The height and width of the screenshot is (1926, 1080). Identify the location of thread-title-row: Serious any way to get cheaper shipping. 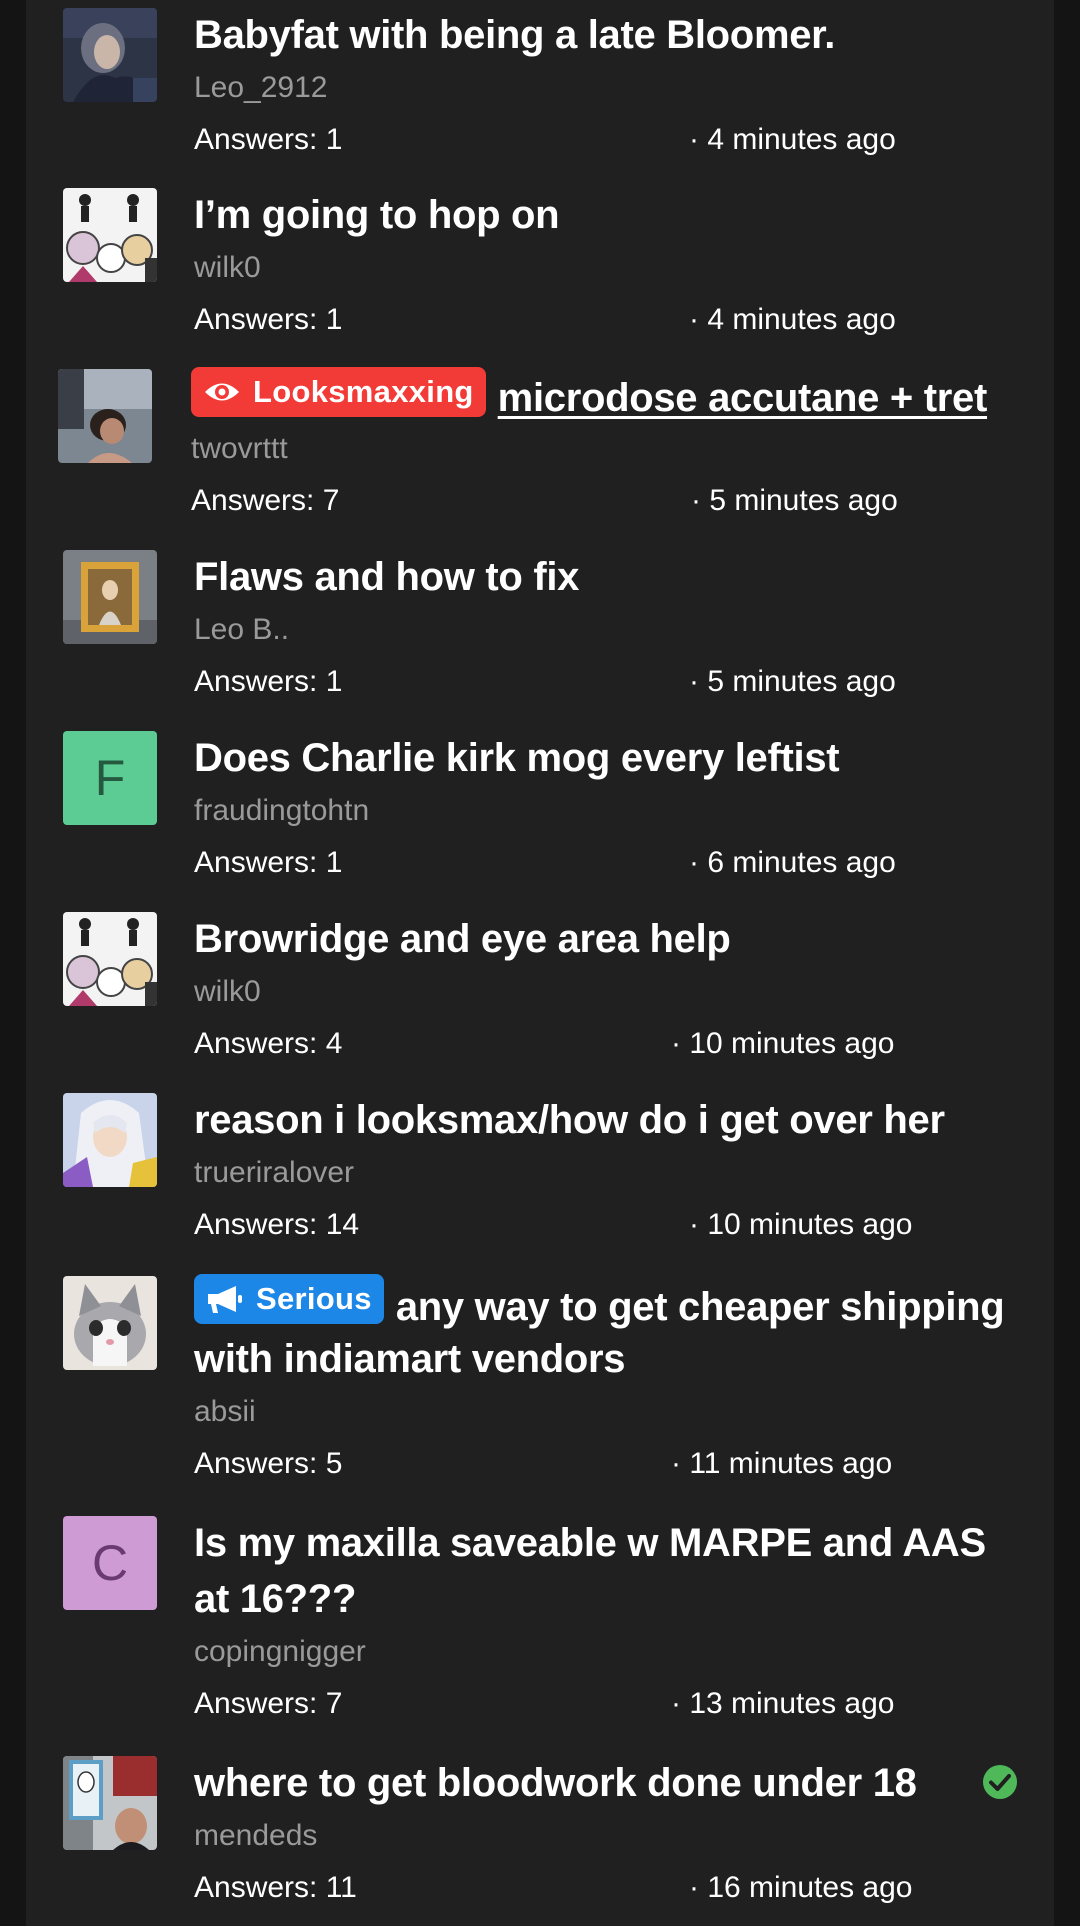
(614, 1305).